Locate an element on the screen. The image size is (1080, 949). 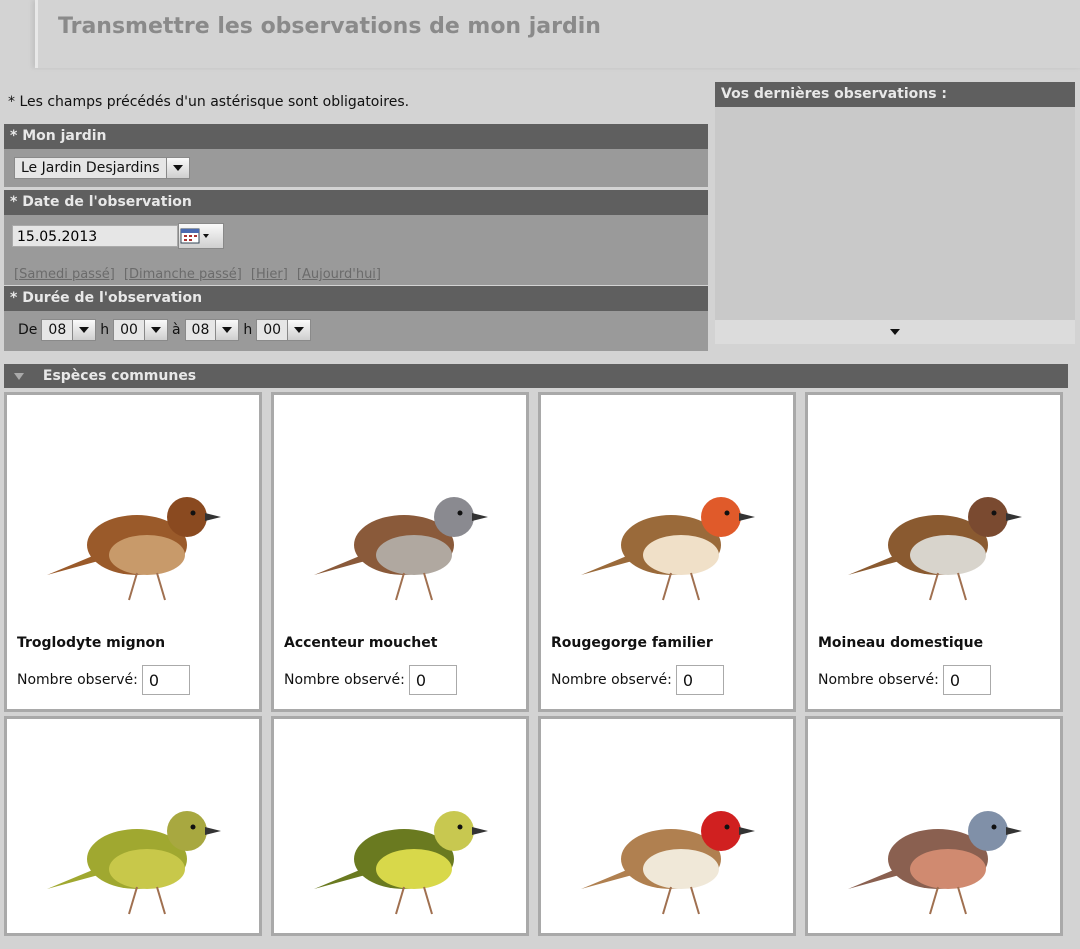
recent-observations-panel: Vos dernières observations : is located at coordinates (895, 213).